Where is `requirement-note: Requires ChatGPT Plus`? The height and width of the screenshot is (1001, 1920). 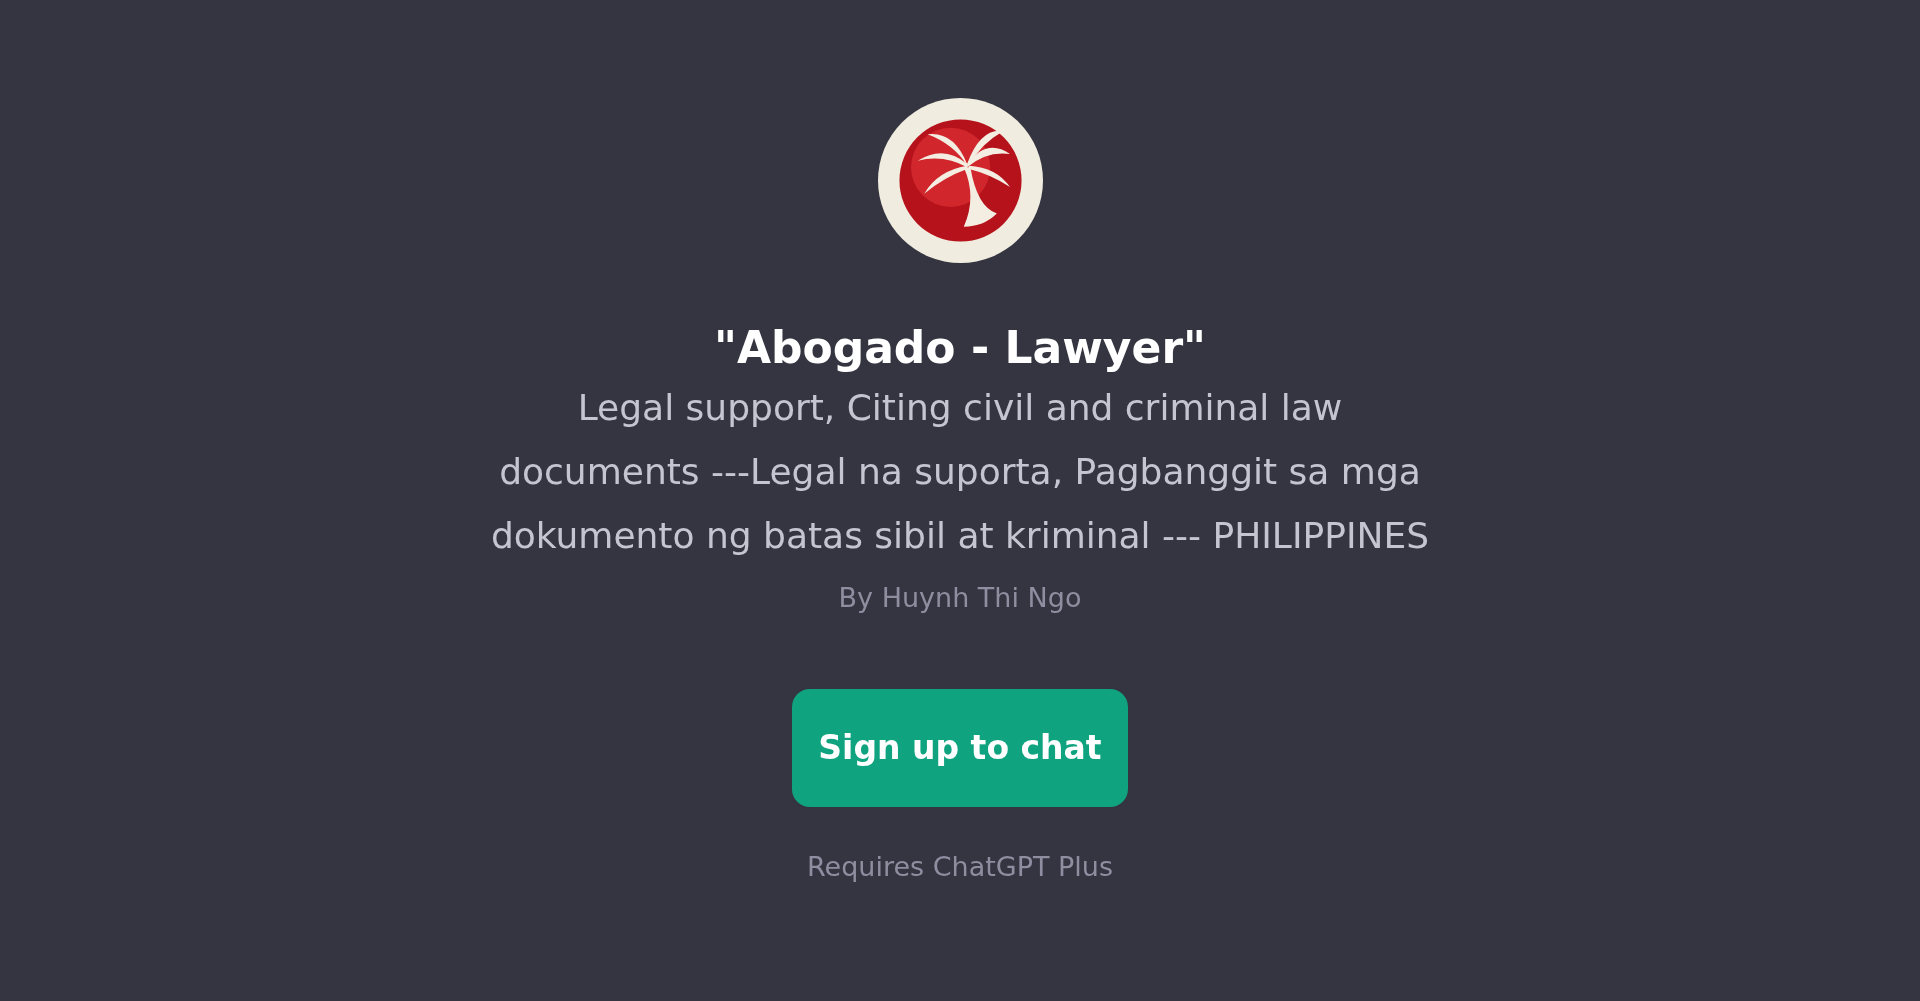 requirement-note: Requires ChatGPT Plus is located at coordinates (960, 866).